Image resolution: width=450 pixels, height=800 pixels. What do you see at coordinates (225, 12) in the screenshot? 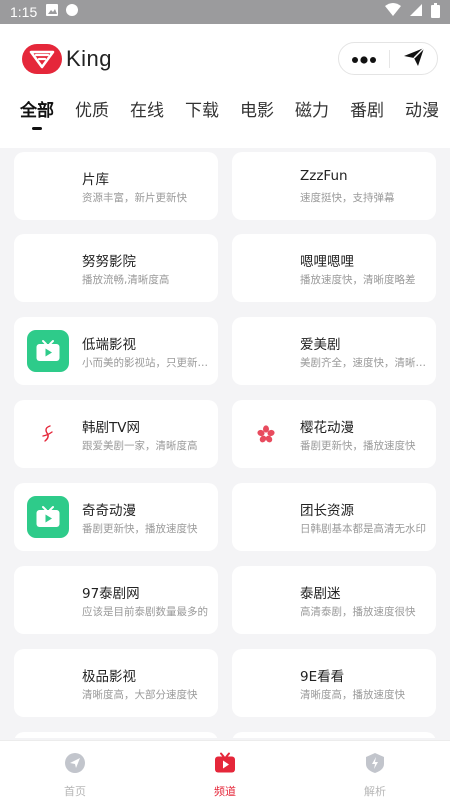
I see `status-bar: 1:15` at bounding box center [225, 12].